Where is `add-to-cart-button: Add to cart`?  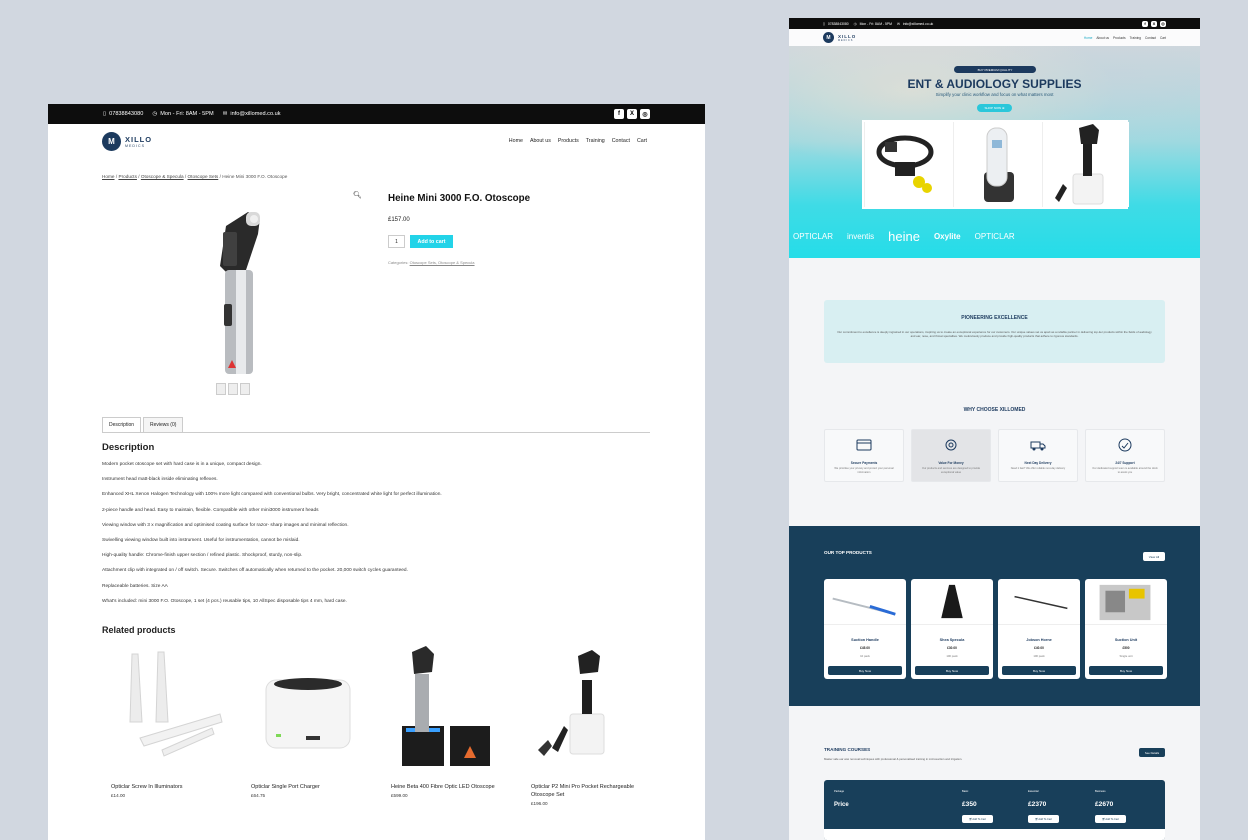
add-to-cart-button: Add to cart is located at coordinates (431, 241).